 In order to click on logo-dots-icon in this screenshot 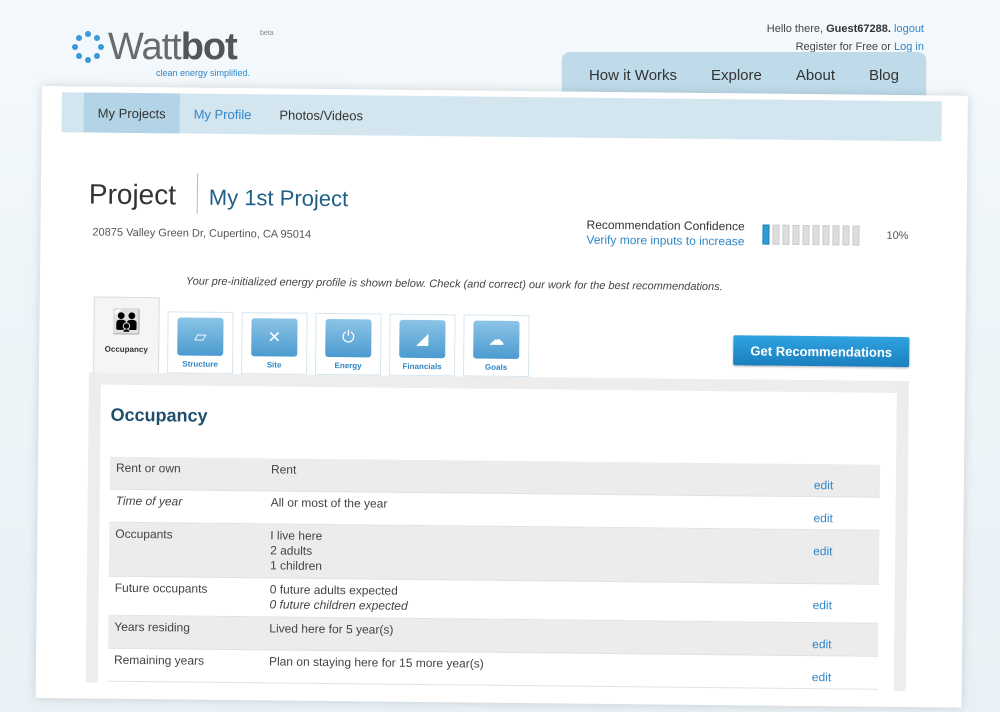, I will do `click(88, 47)`.